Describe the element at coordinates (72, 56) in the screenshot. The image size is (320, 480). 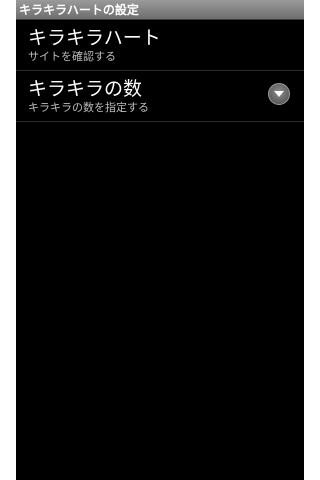
I see `pref-summary: サイトを確認する` at that location.